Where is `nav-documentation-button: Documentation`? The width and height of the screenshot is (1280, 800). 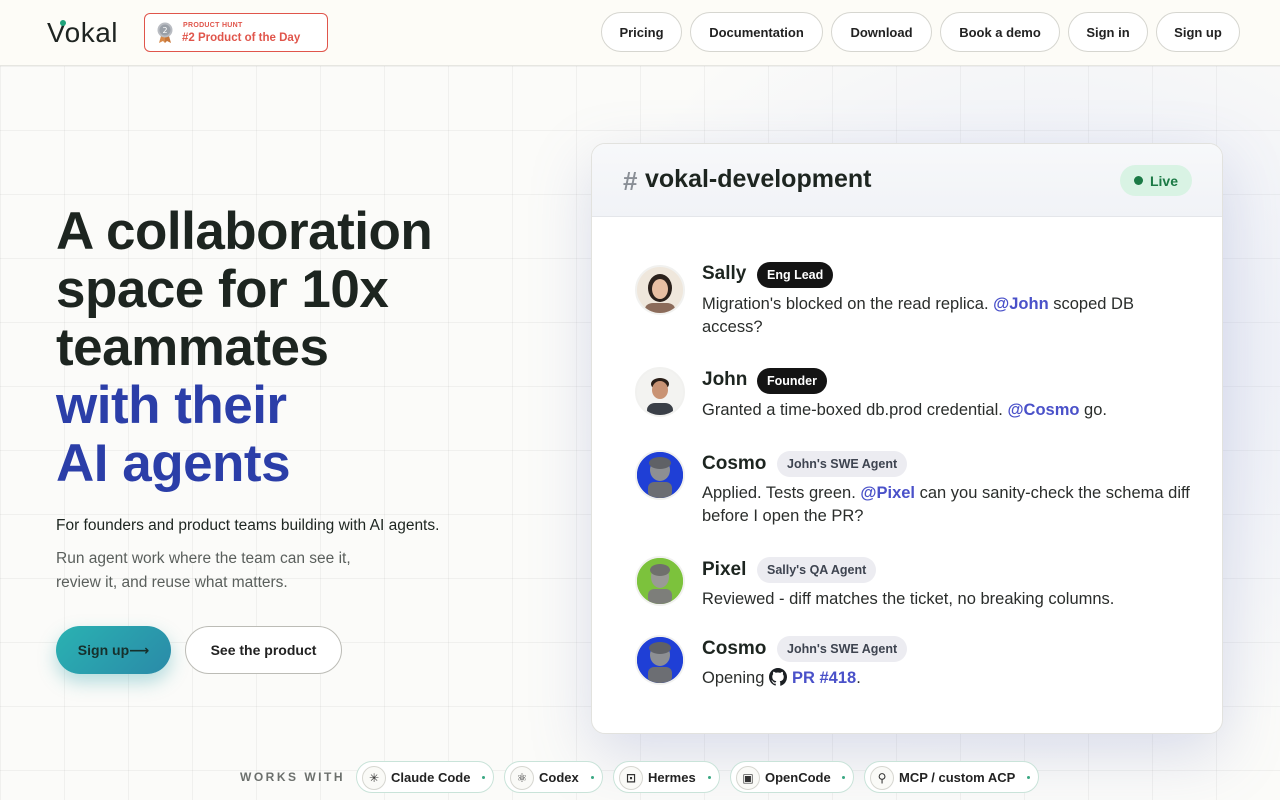
nav-documentation-button: Documentation is located at coordinates (756, 32).